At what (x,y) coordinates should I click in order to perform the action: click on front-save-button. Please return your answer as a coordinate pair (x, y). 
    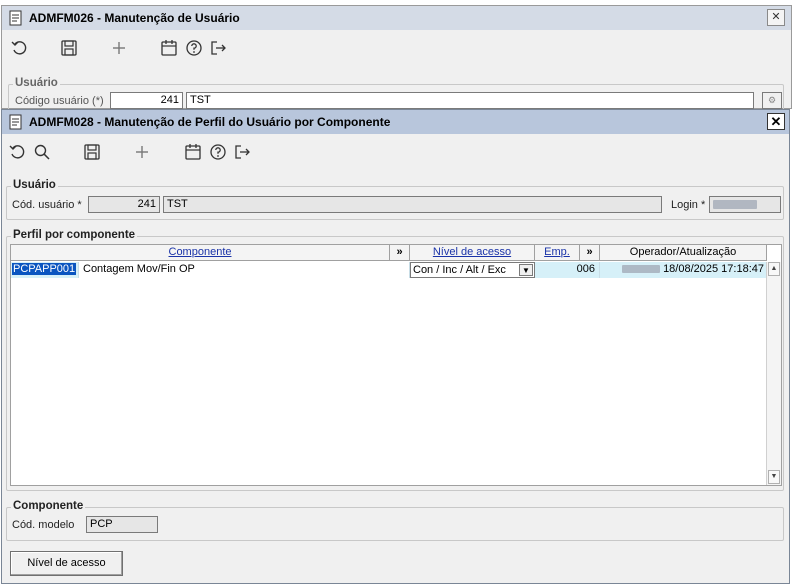
    Looking at the image, I should click on (92, 152).